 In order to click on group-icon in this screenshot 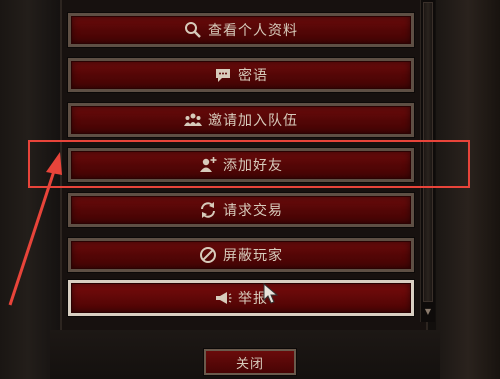, I will do `click(193, 120)`.